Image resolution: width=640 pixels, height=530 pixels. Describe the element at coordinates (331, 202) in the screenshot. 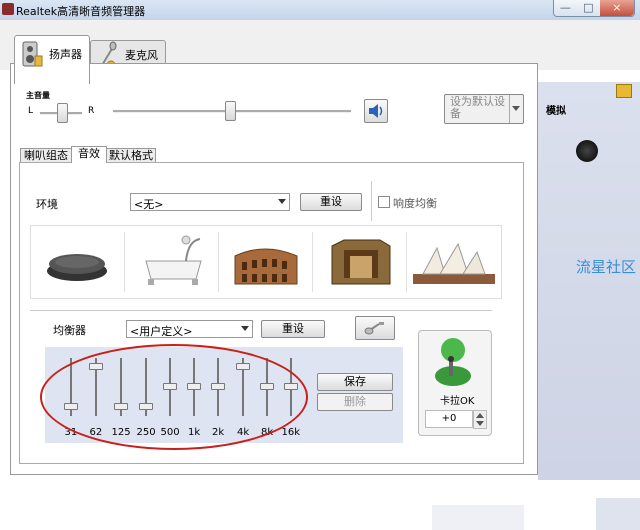

I see `environment-reset-button: 重设` at that location.